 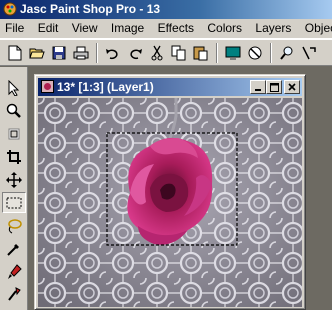 I want to click on open-icon, so click(x=37, y=53).